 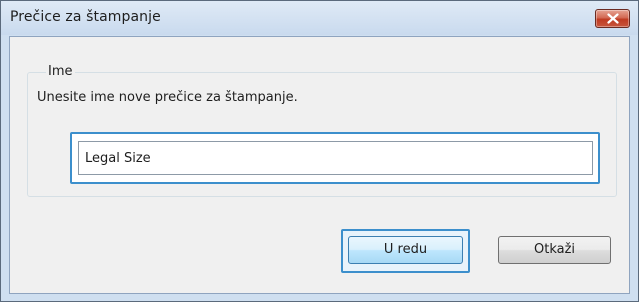 What do you see at coordinates (319, 18) in the screenshot?
I see `title-bar: Prečice za štampanje` at bounding box center [319, 18].